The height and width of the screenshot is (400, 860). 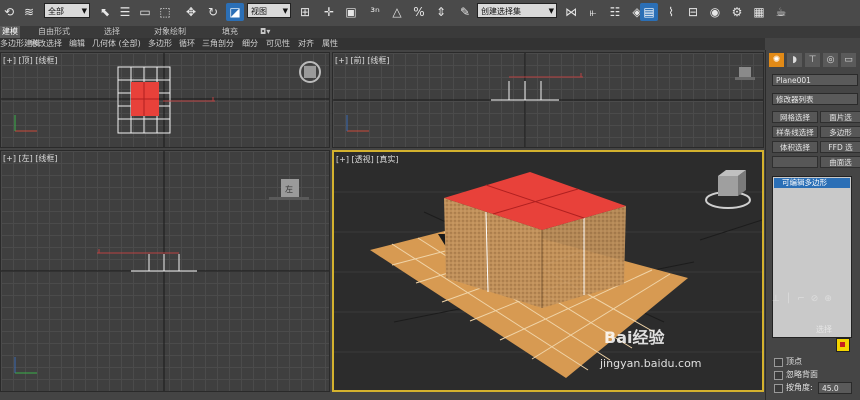 I want to click on motion-tab-icon: ◎, so click(x=830, y=60).